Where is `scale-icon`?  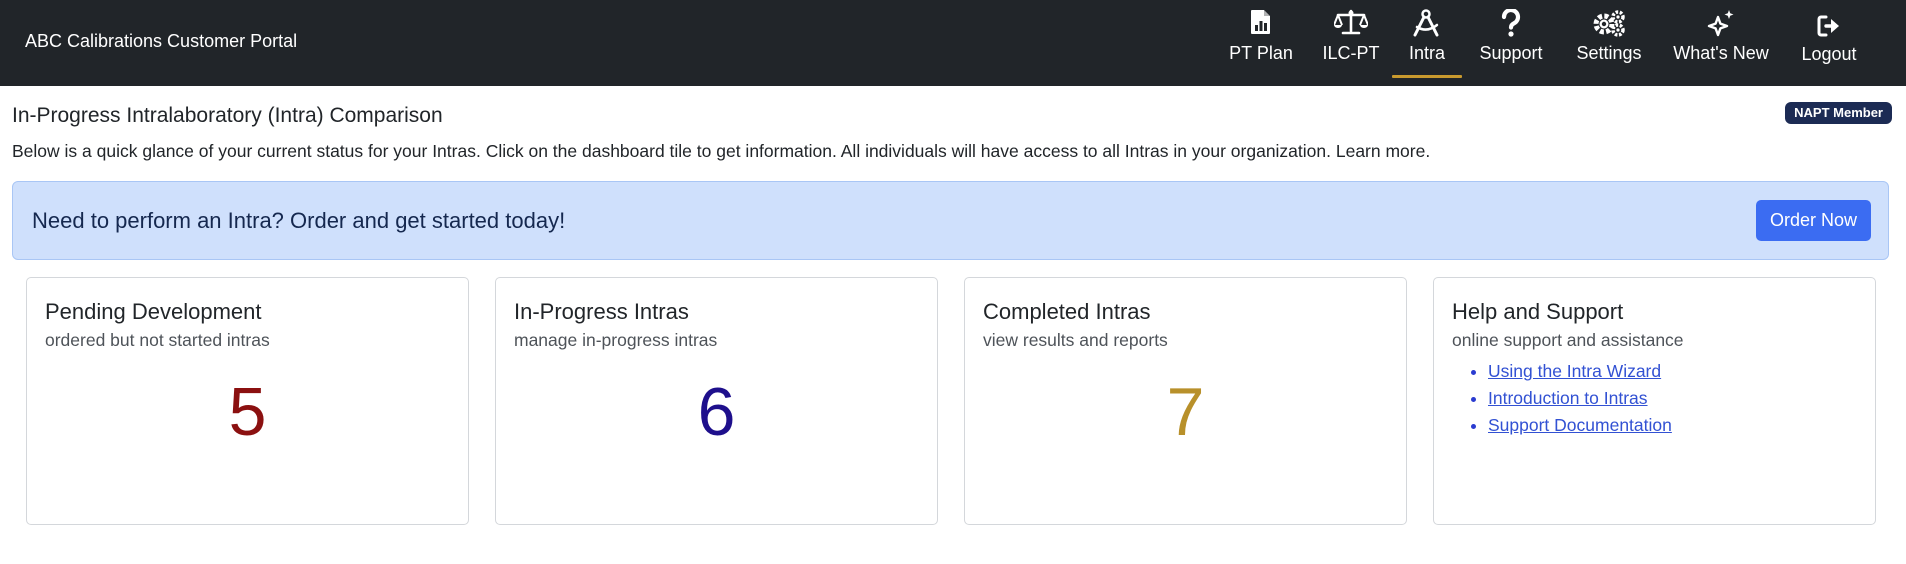
scale-icon is located at coordinates (1351, 22).